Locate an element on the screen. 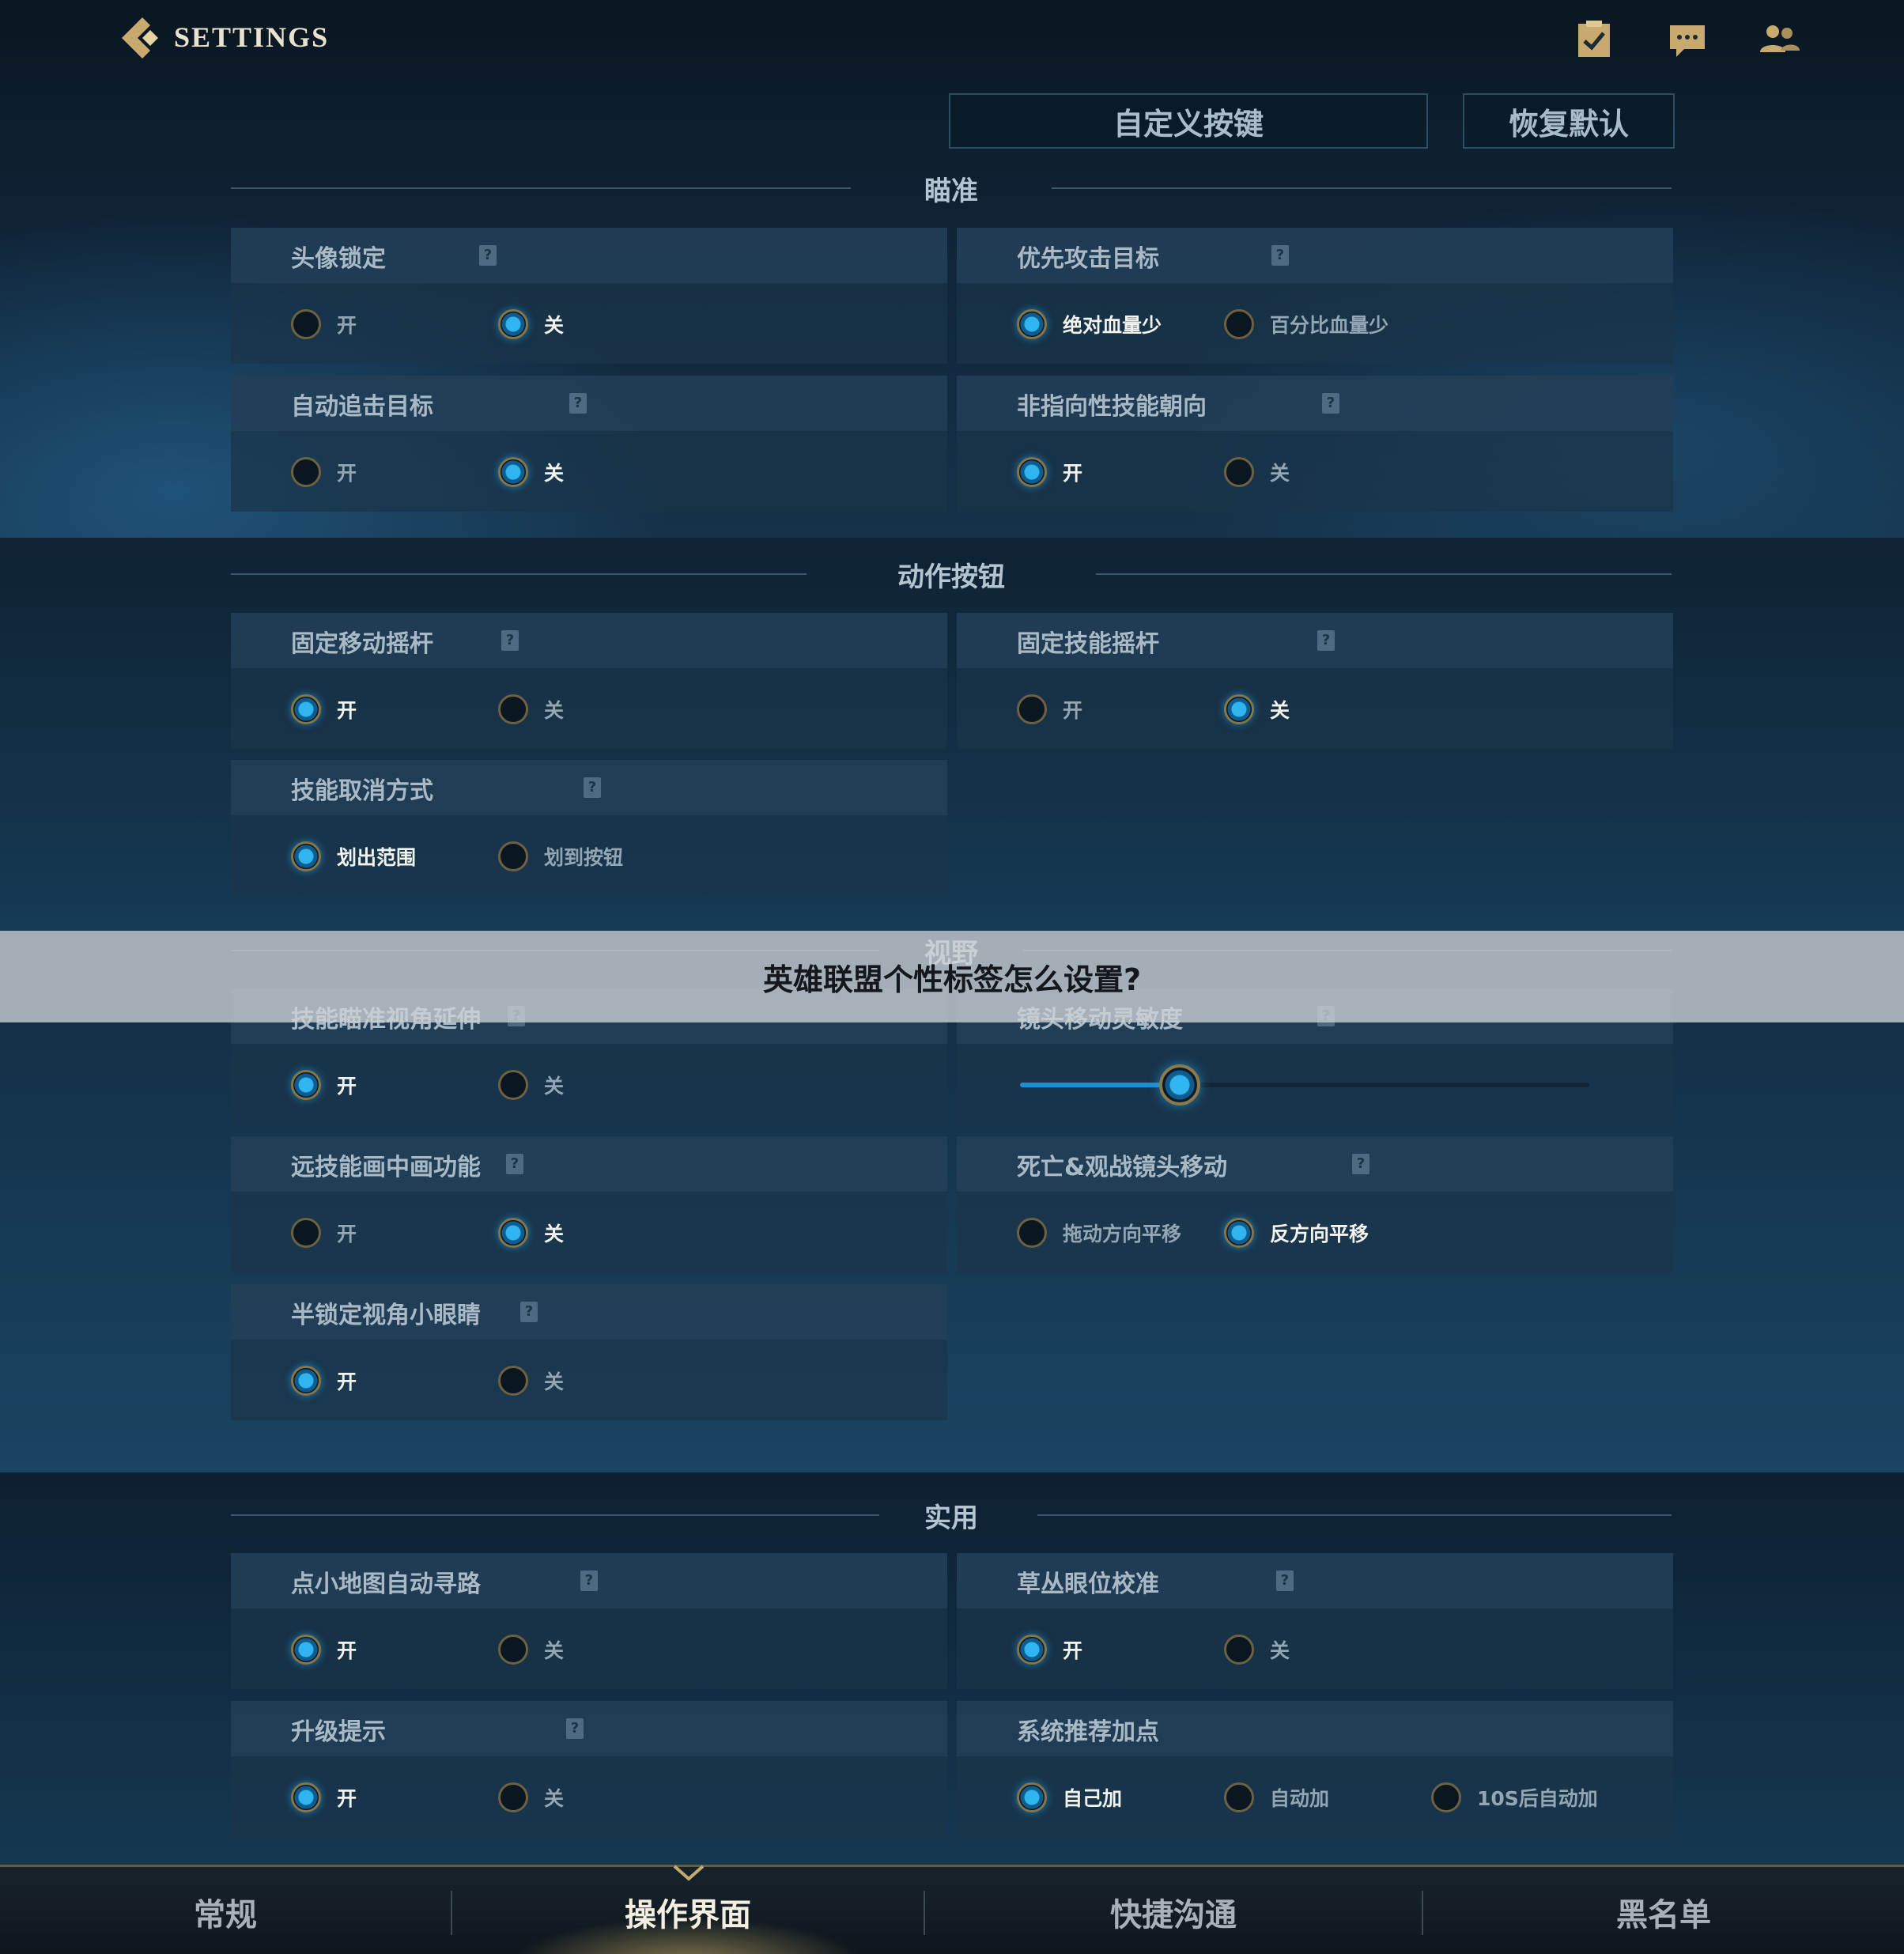  tab-quick-chat: 快捷沟通 is located at coordinates (1173, 1910).